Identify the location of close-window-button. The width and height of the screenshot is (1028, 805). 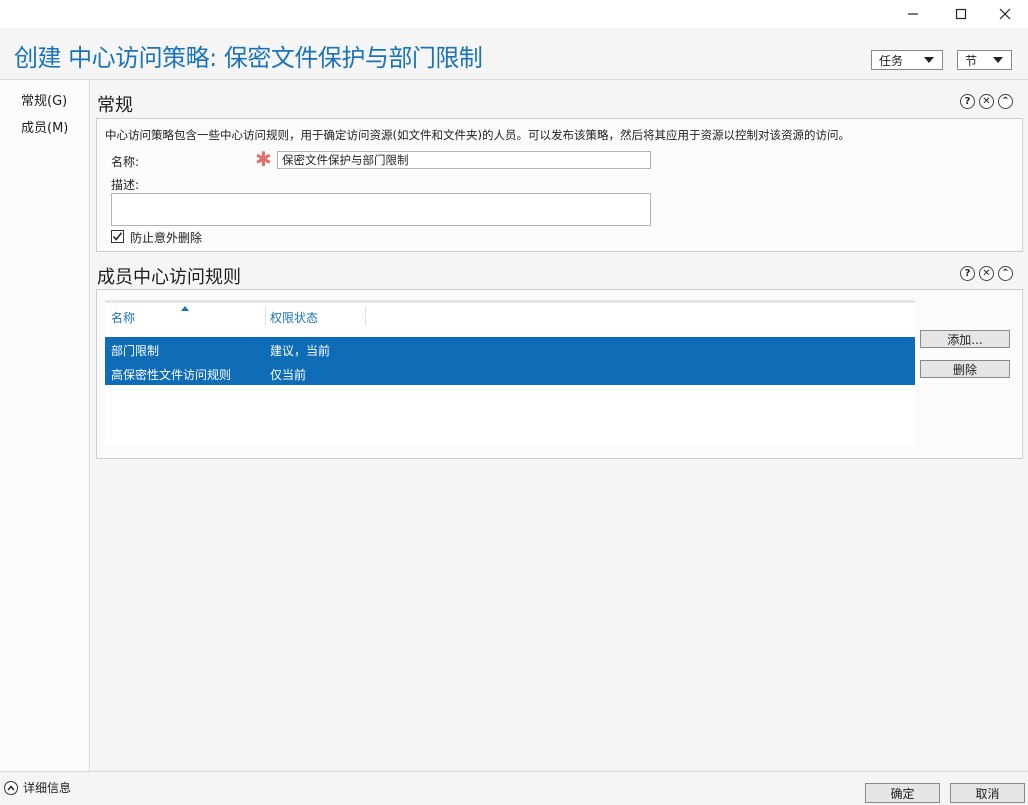
(1005, 14).